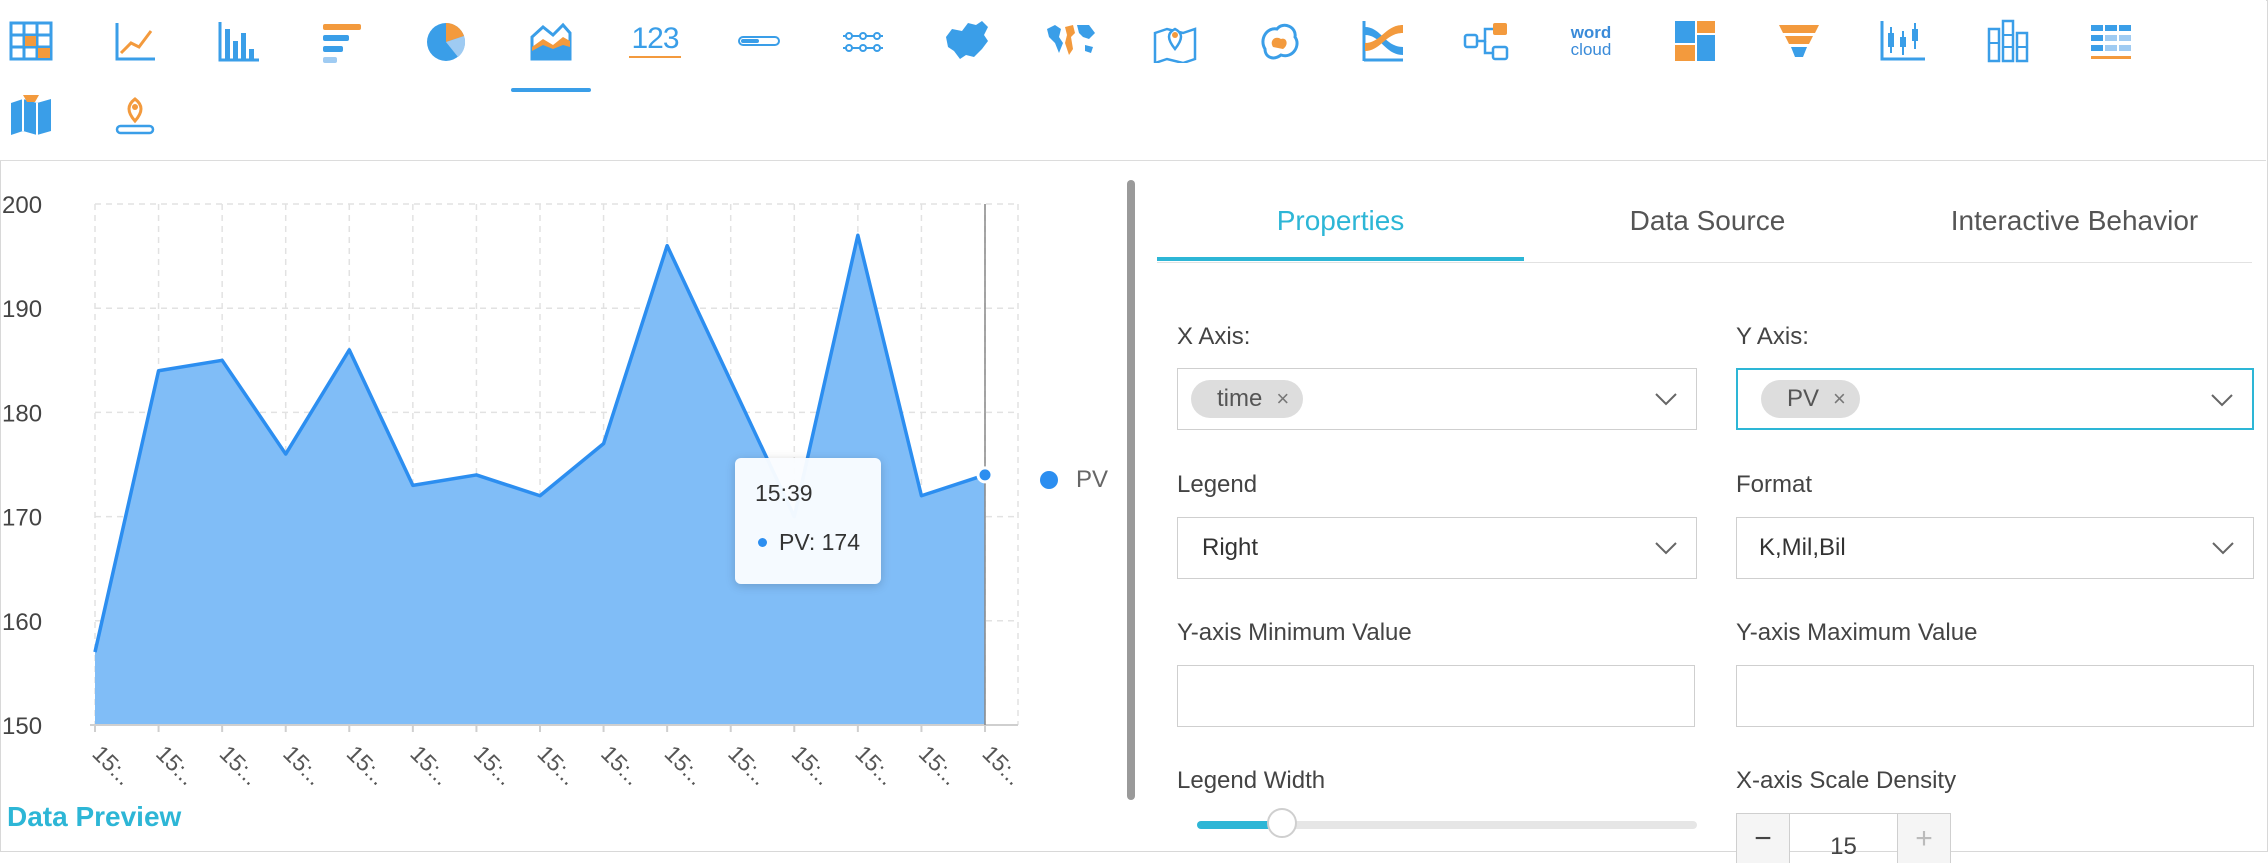  Describe the element at coordinates (1436, 696) in the screenshot. I see `y-min-input` at that location.